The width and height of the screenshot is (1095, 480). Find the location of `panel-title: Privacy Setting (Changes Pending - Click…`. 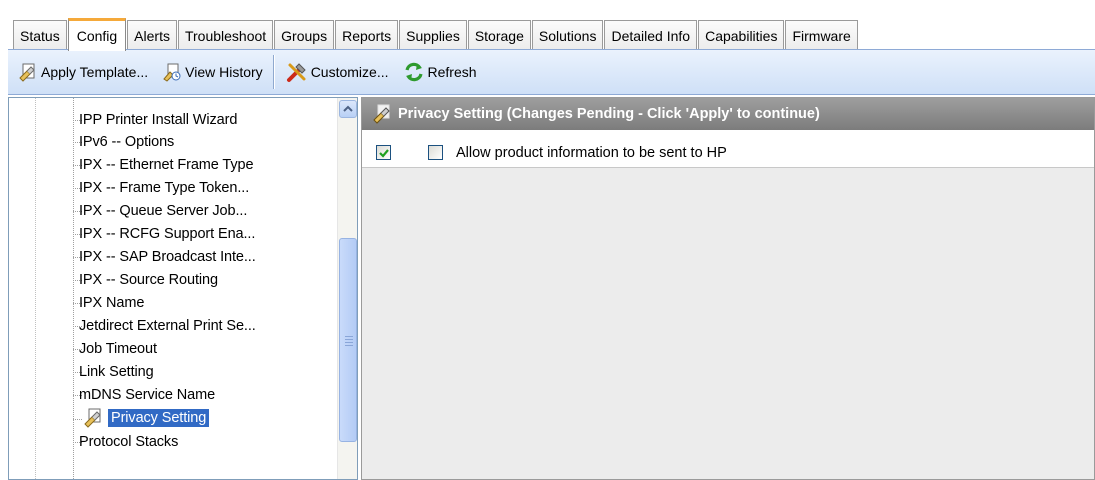

panel-title: Privacy Setting (Changes Pending - Click… is located at coordinates (609, 114).